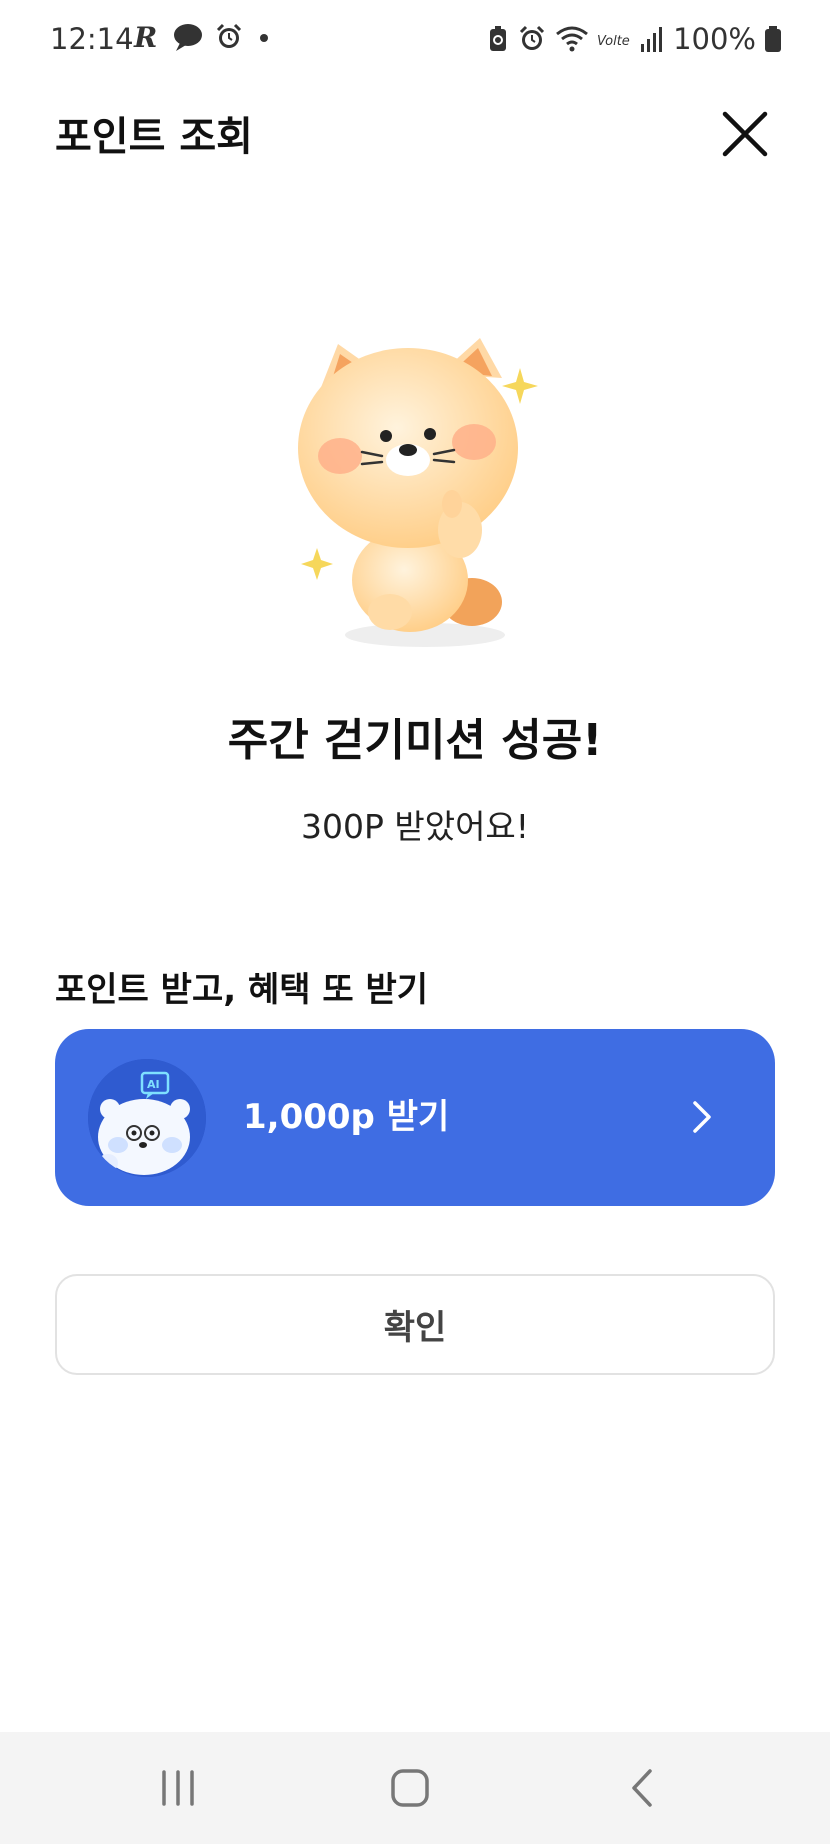  I want to click on battery-saver-icon, so click(498, 39).